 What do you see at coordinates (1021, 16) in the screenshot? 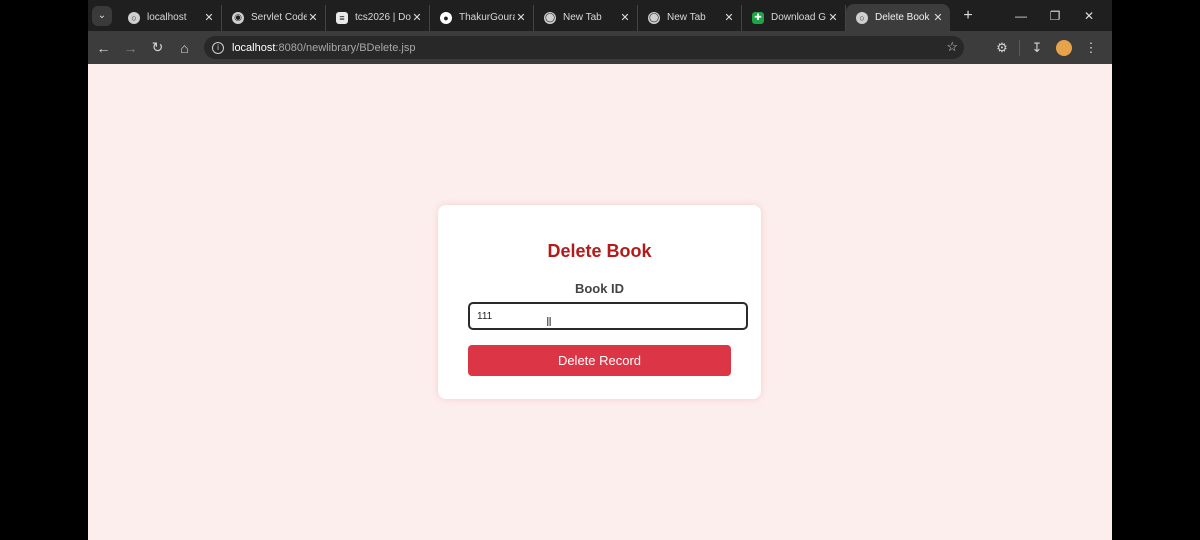
I see `minimize-icon: —` at bounding box center [1021, 16].